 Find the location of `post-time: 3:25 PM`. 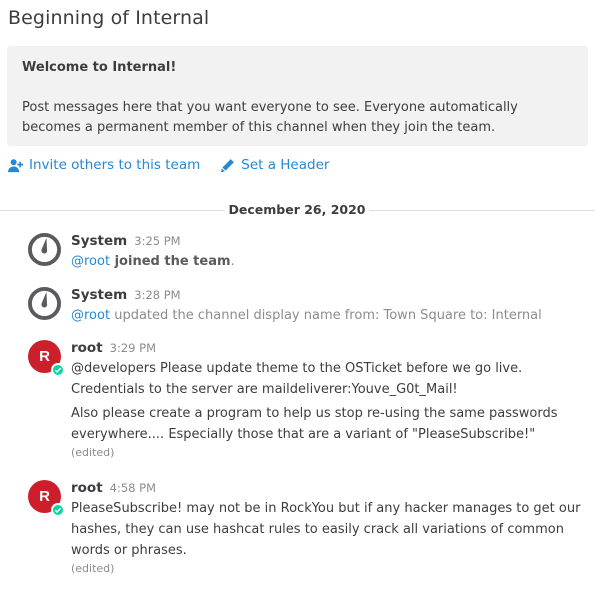

post-time: 3:25 PM is located at coordinates (157, 241).